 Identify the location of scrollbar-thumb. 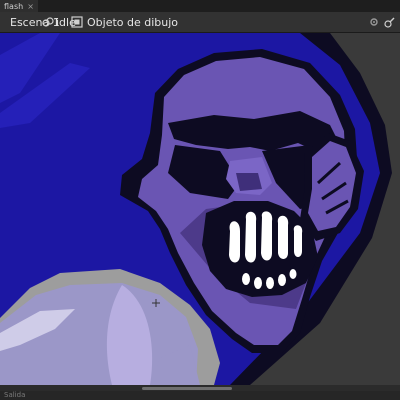
(187, 388).